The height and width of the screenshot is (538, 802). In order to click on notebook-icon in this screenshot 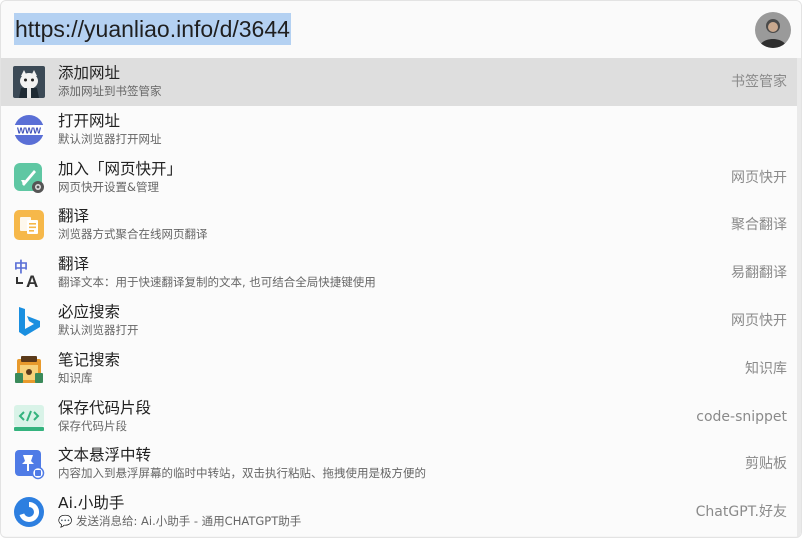, I will do `click(29, 369)`.